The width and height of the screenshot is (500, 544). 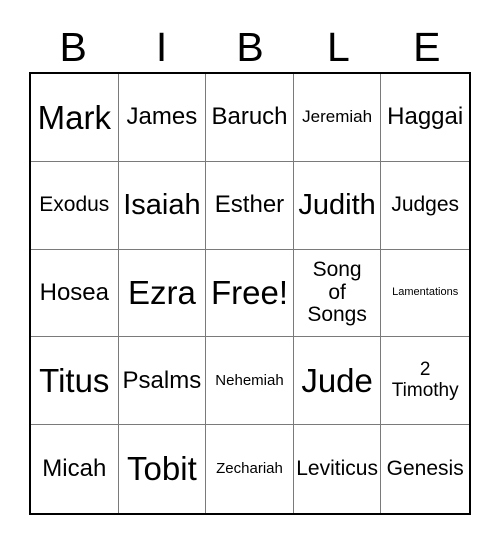 I want to click on bingo-cell-r2c5: Judges, so click(x=425, y=205).